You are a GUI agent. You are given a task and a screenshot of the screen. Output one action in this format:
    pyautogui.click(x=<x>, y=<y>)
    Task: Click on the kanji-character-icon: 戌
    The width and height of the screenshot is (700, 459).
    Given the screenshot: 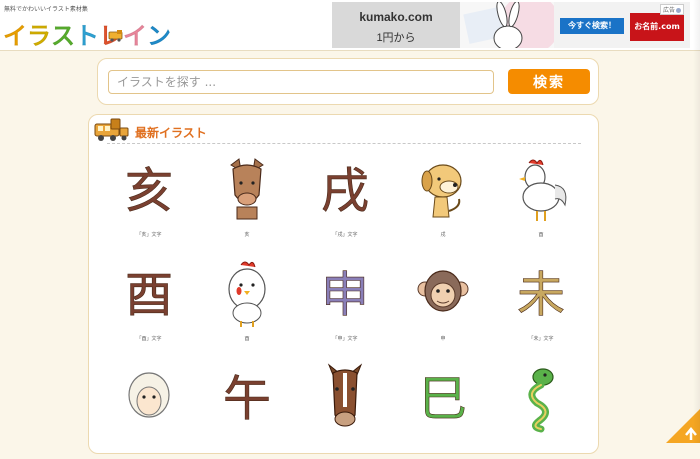 What is the action you would take?
    pyautogui.click(x=345, y=191)
    